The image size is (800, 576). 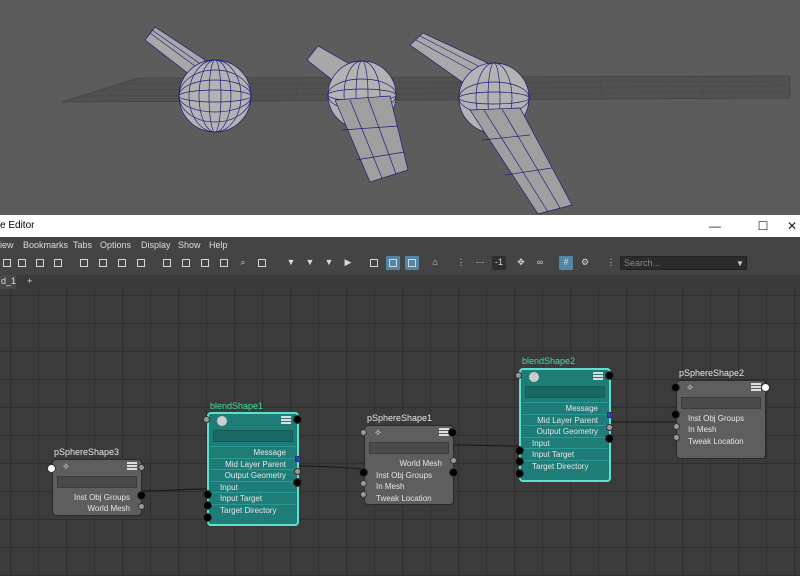 What do you see at coordinates (29, 281) in the screenshot?
I see `add-tab-button: +` at bounding box center [29, 281].